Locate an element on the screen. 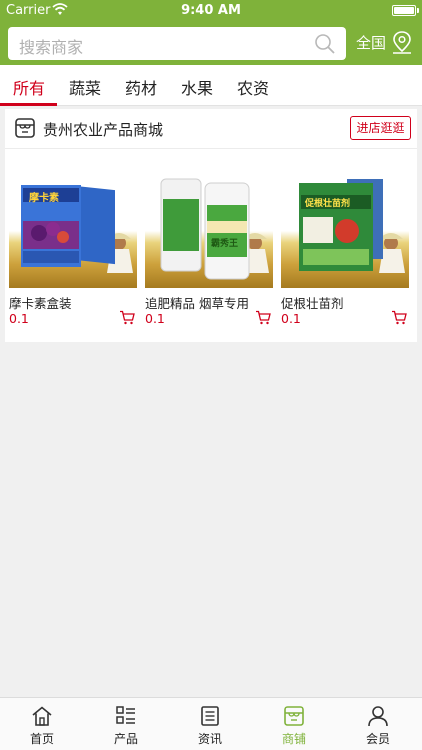 The width and height of the screenshot is (422, 750). news-icon is located at coordinates (210, 716).